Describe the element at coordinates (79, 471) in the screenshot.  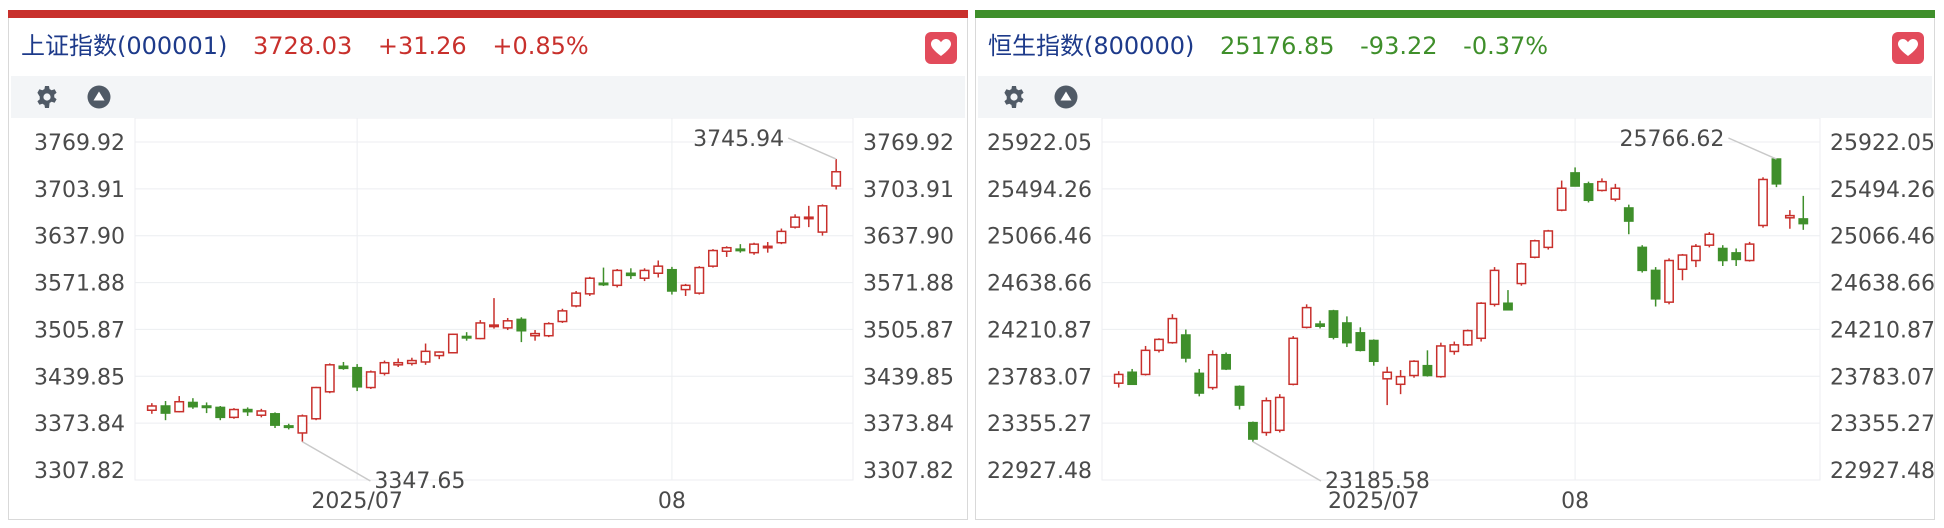
I see `y-tick-label-left: 3307.82` at that location.